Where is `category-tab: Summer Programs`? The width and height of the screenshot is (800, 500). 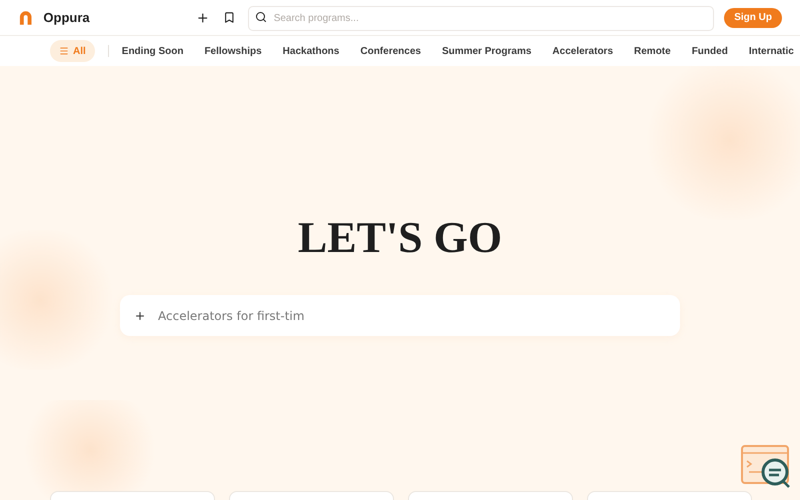 category-tab: Summer Programs is located at coordinates (487, 51).